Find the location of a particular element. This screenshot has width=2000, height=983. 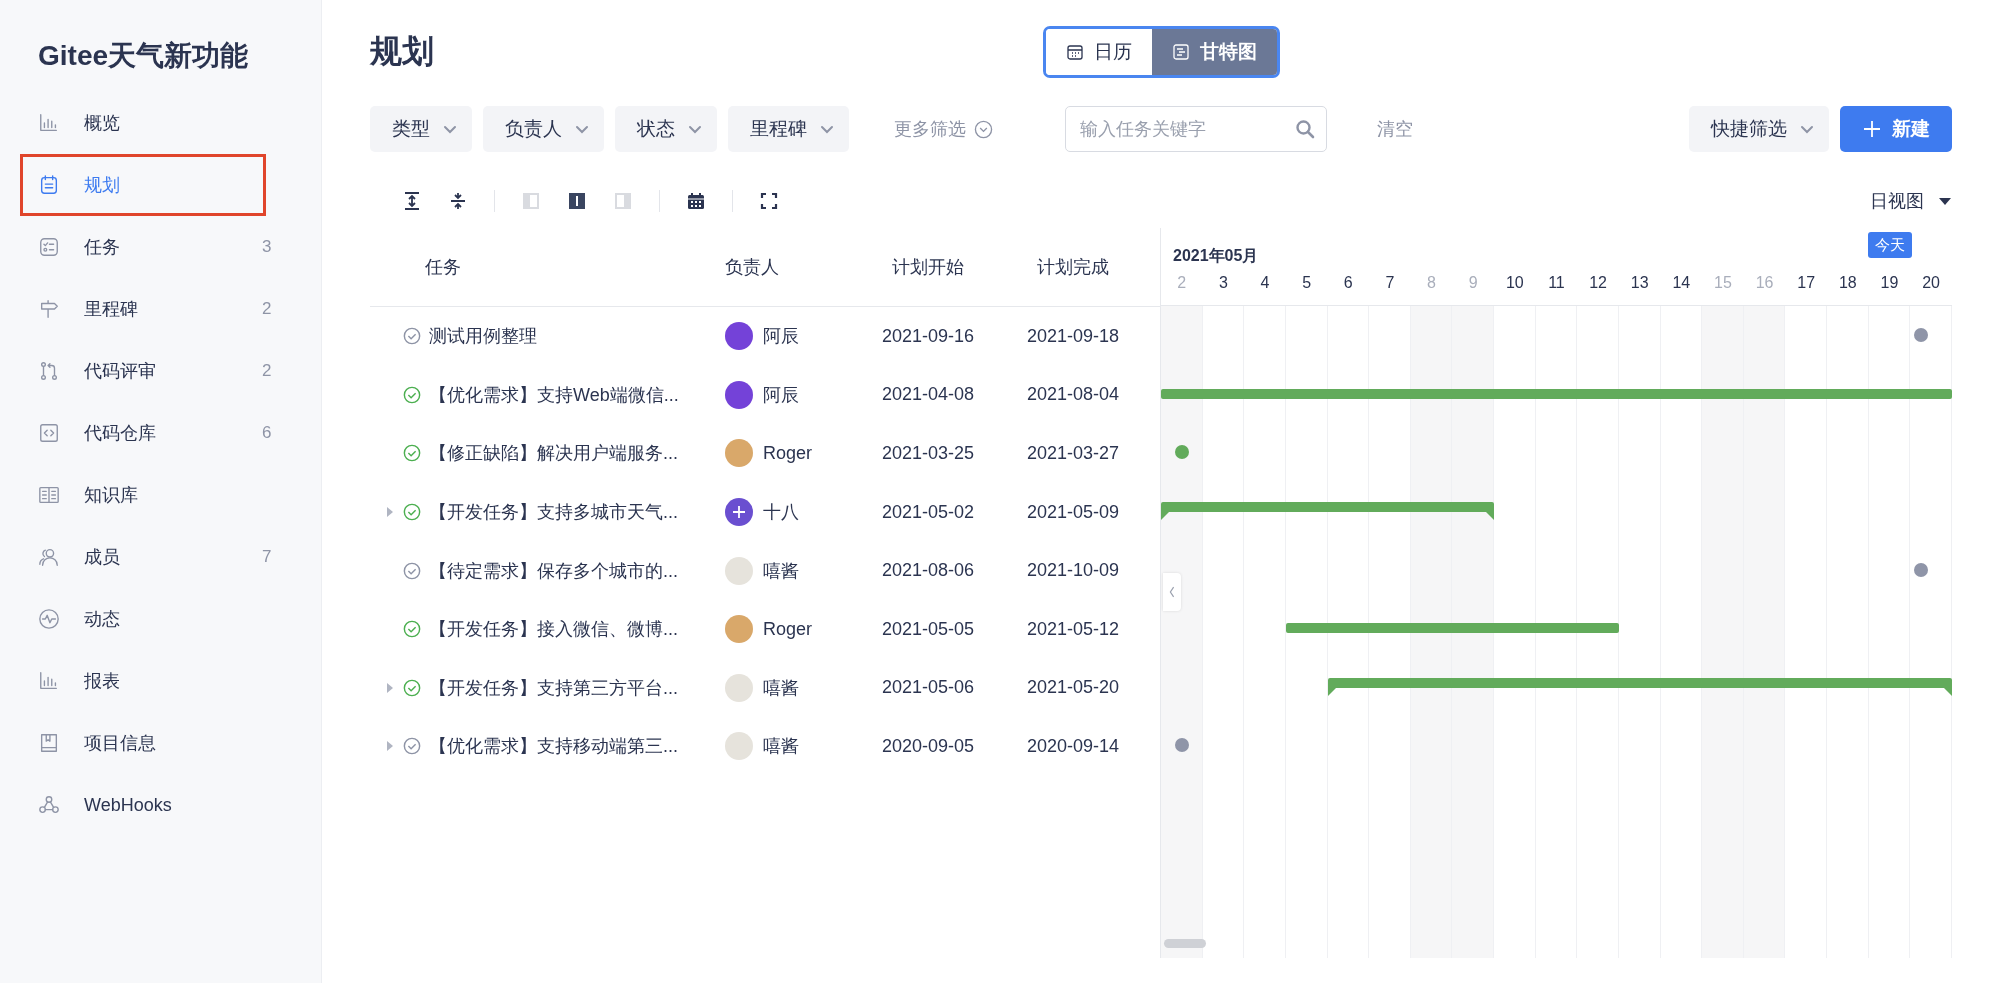

day-label: 11 is located at coordinates (1556, 283).